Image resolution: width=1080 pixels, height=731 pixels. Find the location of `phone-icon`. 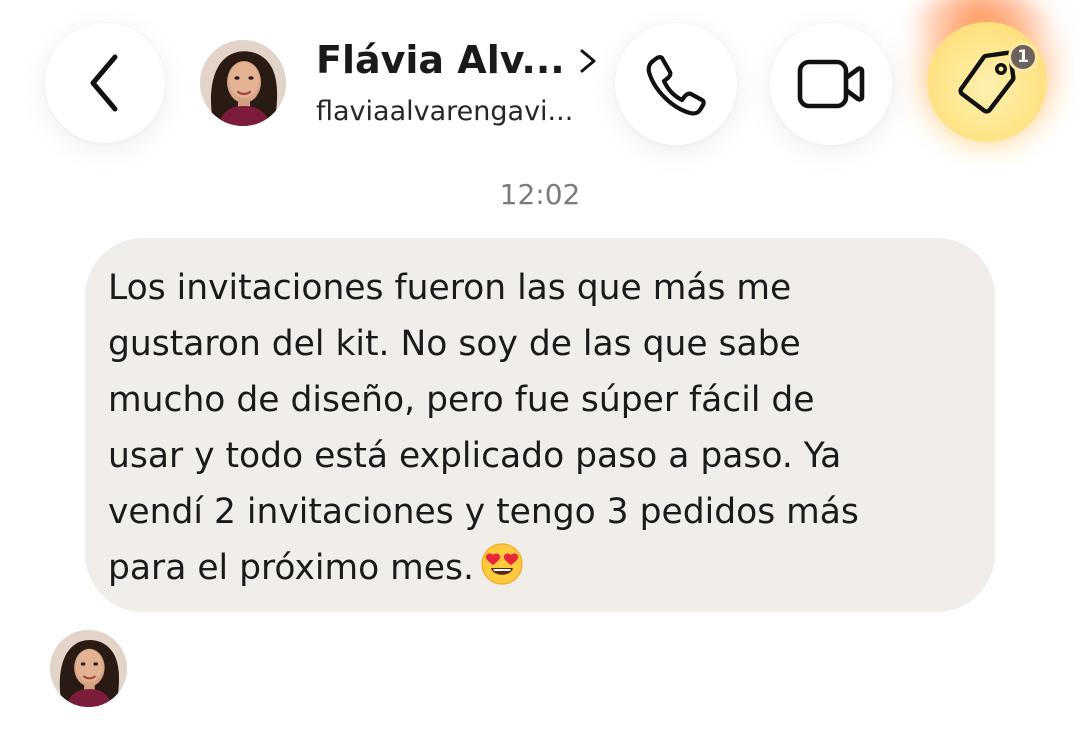

phone-icon is located at coordinates (676, 85).